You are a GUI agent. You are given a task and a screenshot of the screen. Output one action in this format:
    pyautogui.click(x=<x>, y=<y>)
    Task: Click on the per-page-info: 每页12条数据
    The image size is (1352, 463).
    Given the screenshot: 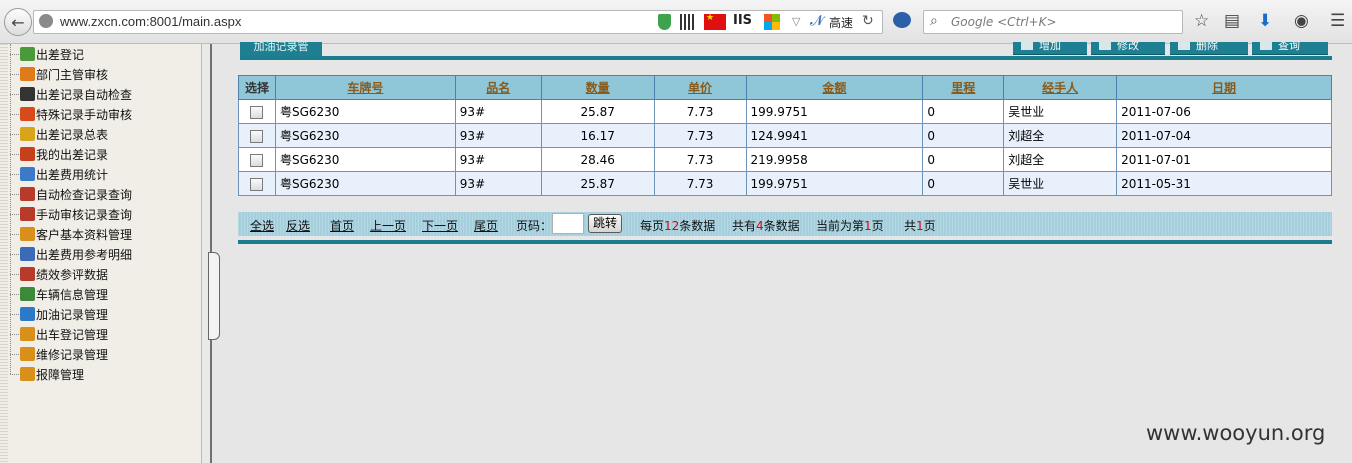 What is the action you would take?
    pyautogui.click(x=677, y=225)
    